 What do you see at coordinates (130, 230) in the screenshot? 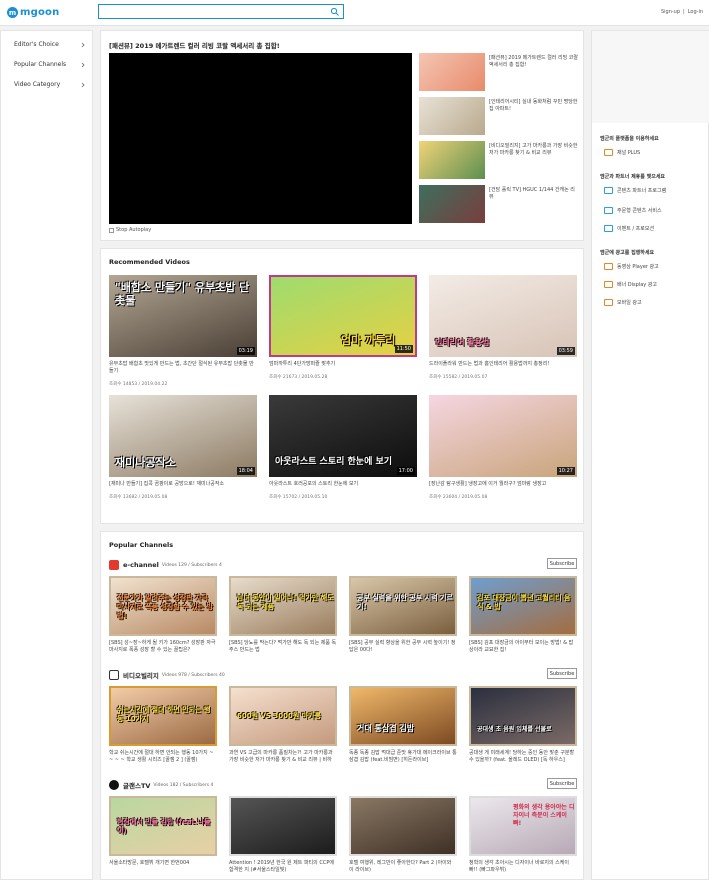
I see `autoplay-toggle: Stop Autoplay` at bounding box center [130, 230].